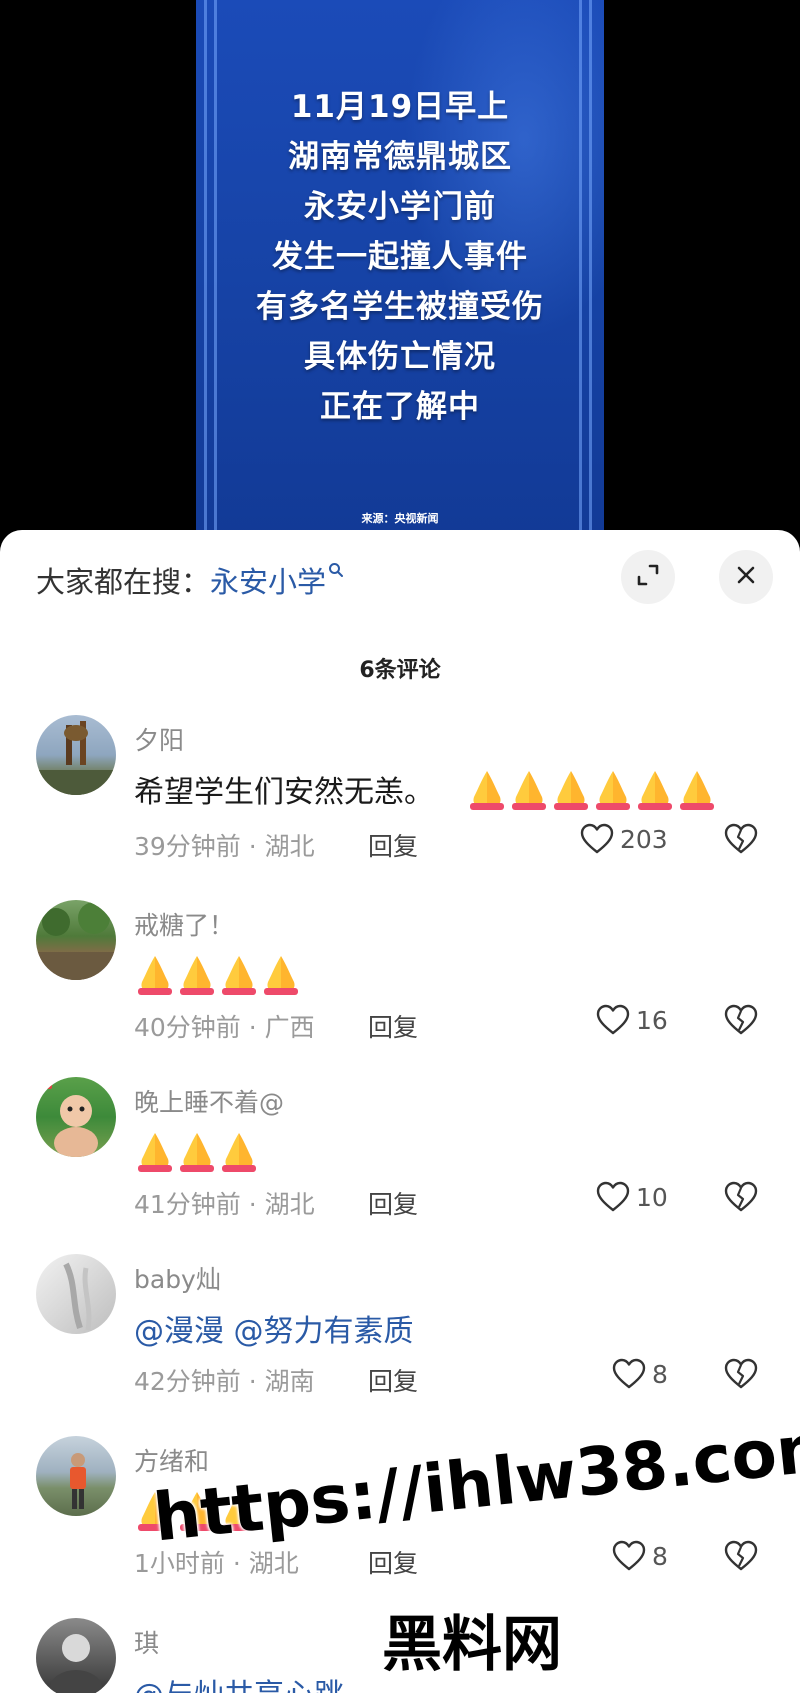  Describe the element at coordinates (644, 839) in the screenshot. I see `like-count: 203` at that location.